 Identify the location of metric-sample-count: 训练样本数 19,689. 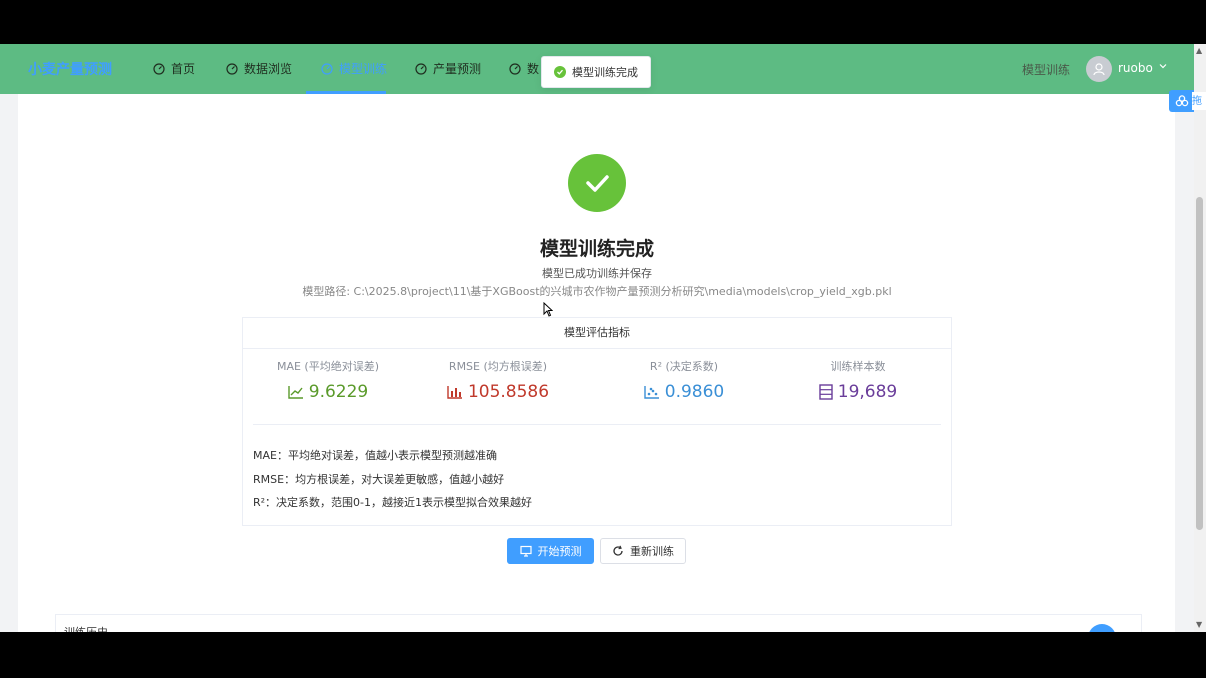
(858, 380).